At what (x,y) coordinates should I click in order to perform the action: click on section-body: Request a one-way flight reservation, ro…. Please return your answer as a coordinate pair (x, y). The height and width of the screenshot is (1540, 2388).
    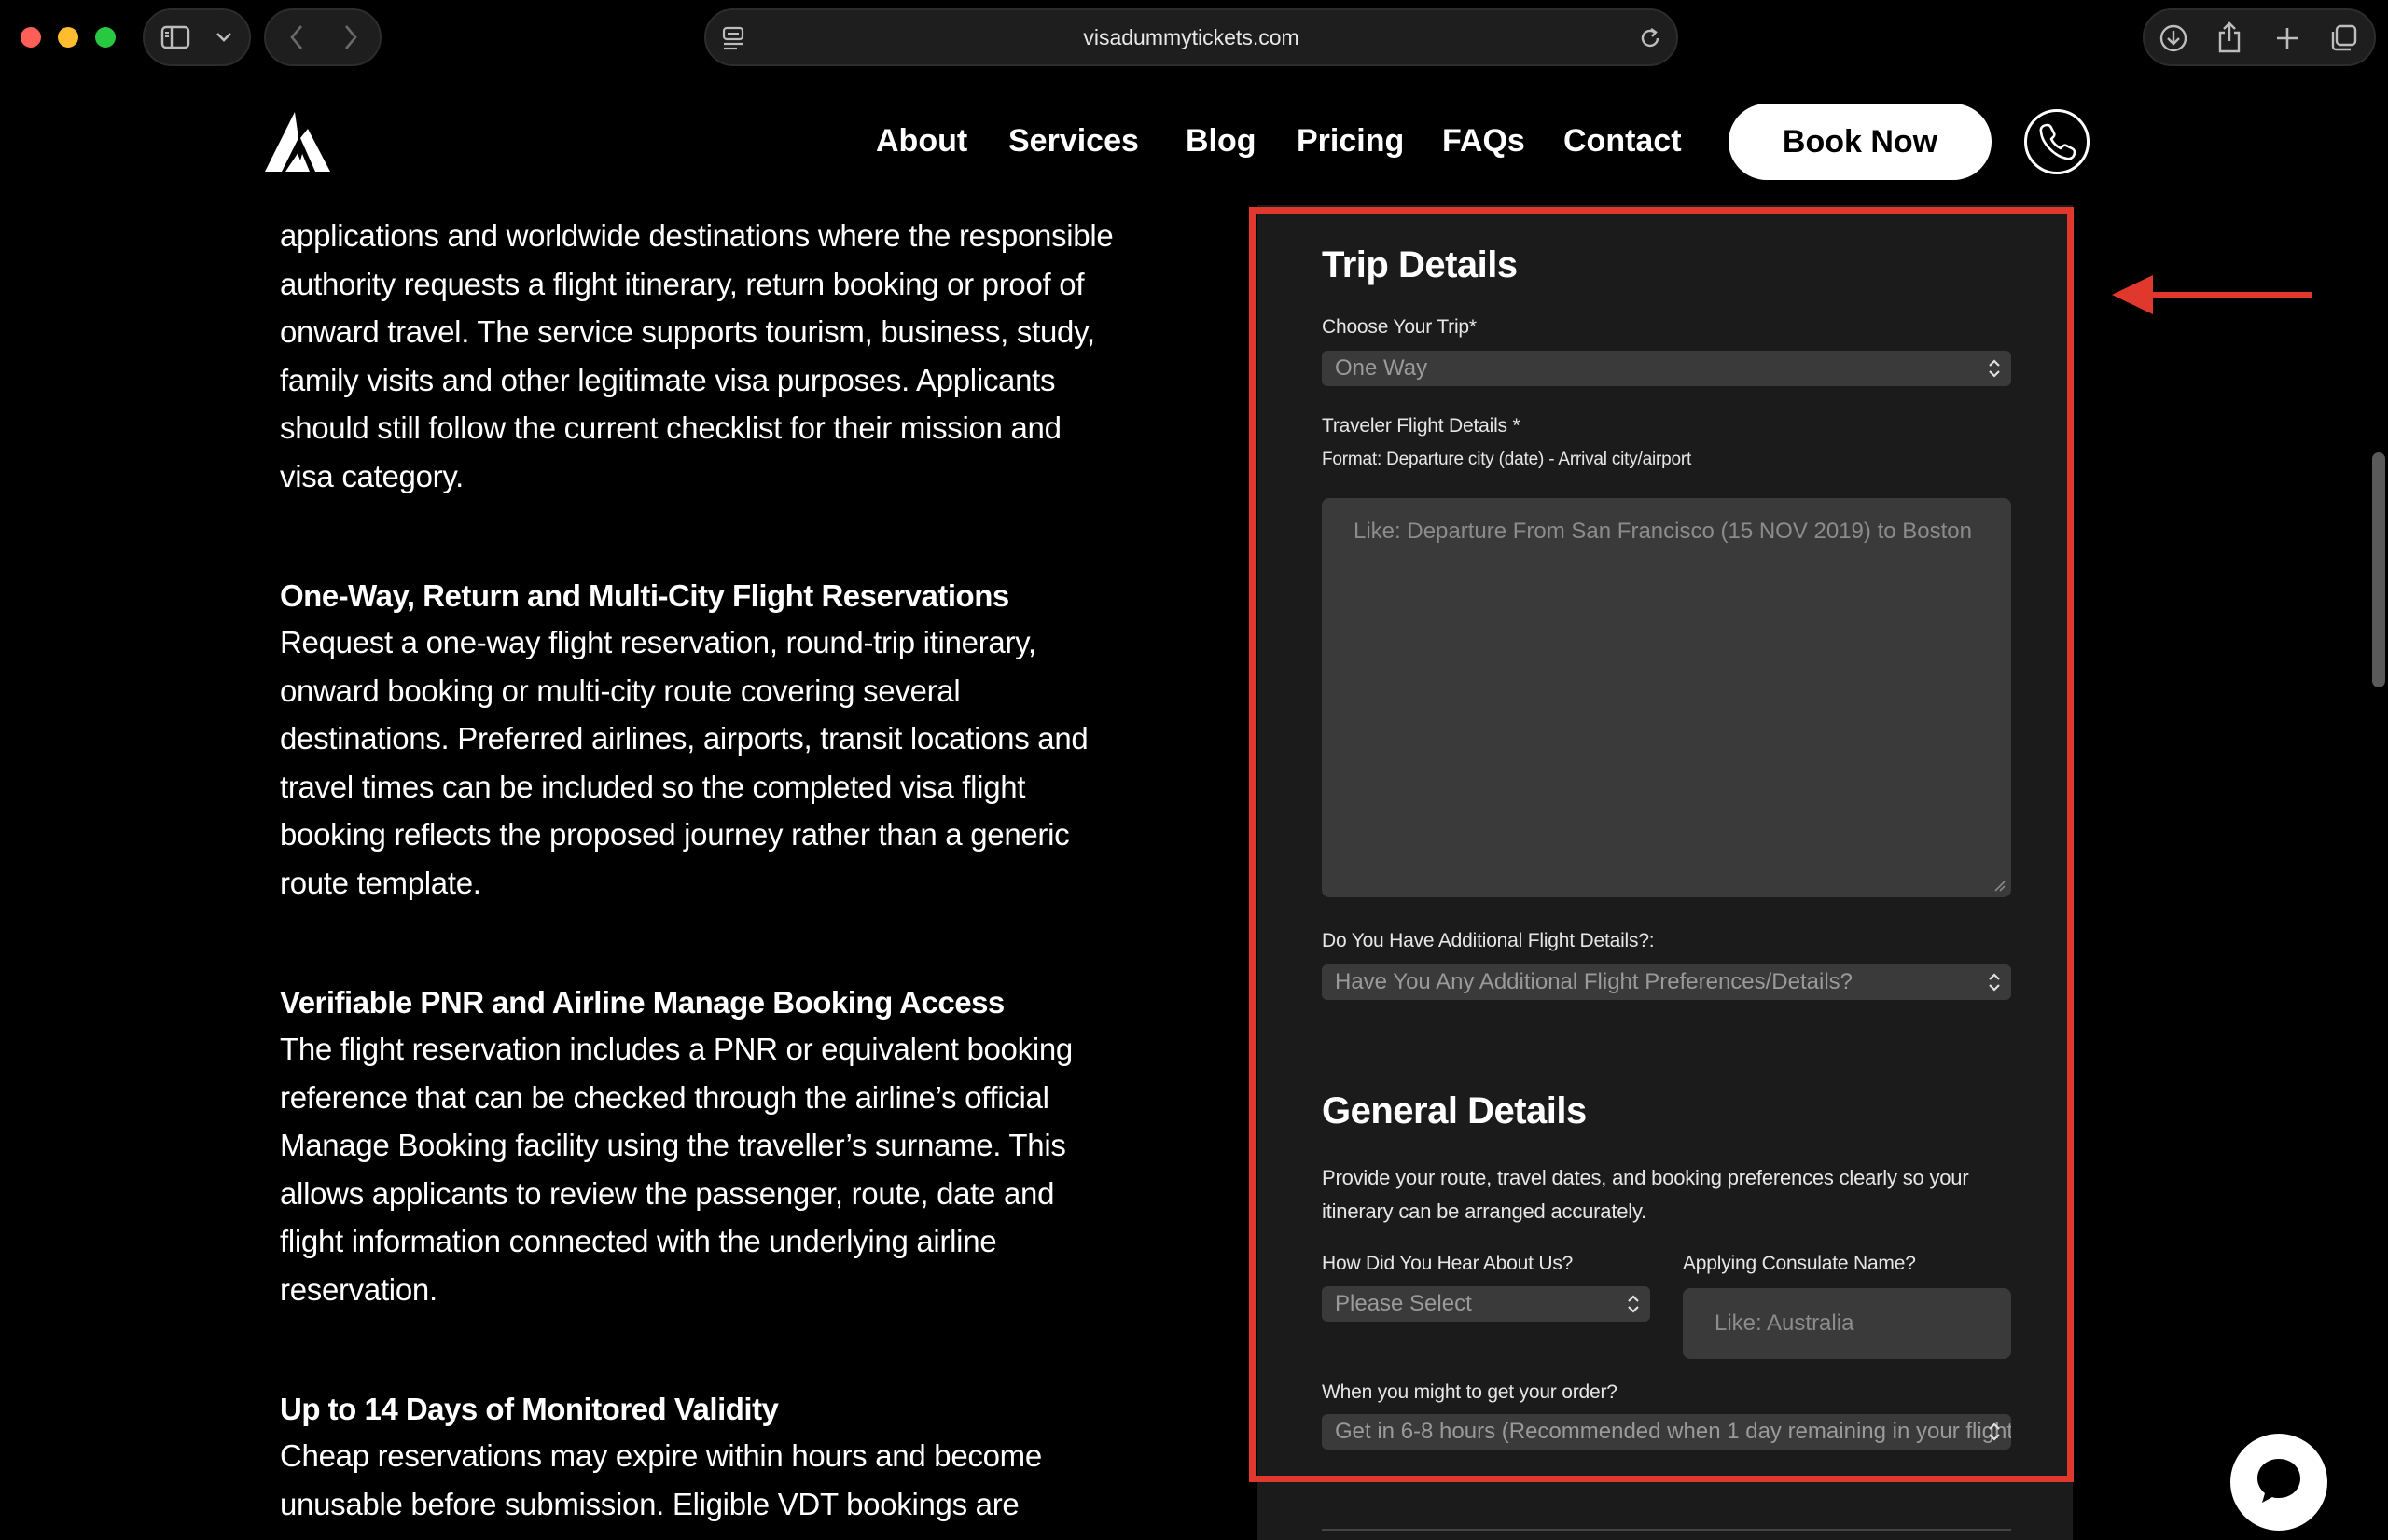
    Looking at the image, I should click on (684, 762).